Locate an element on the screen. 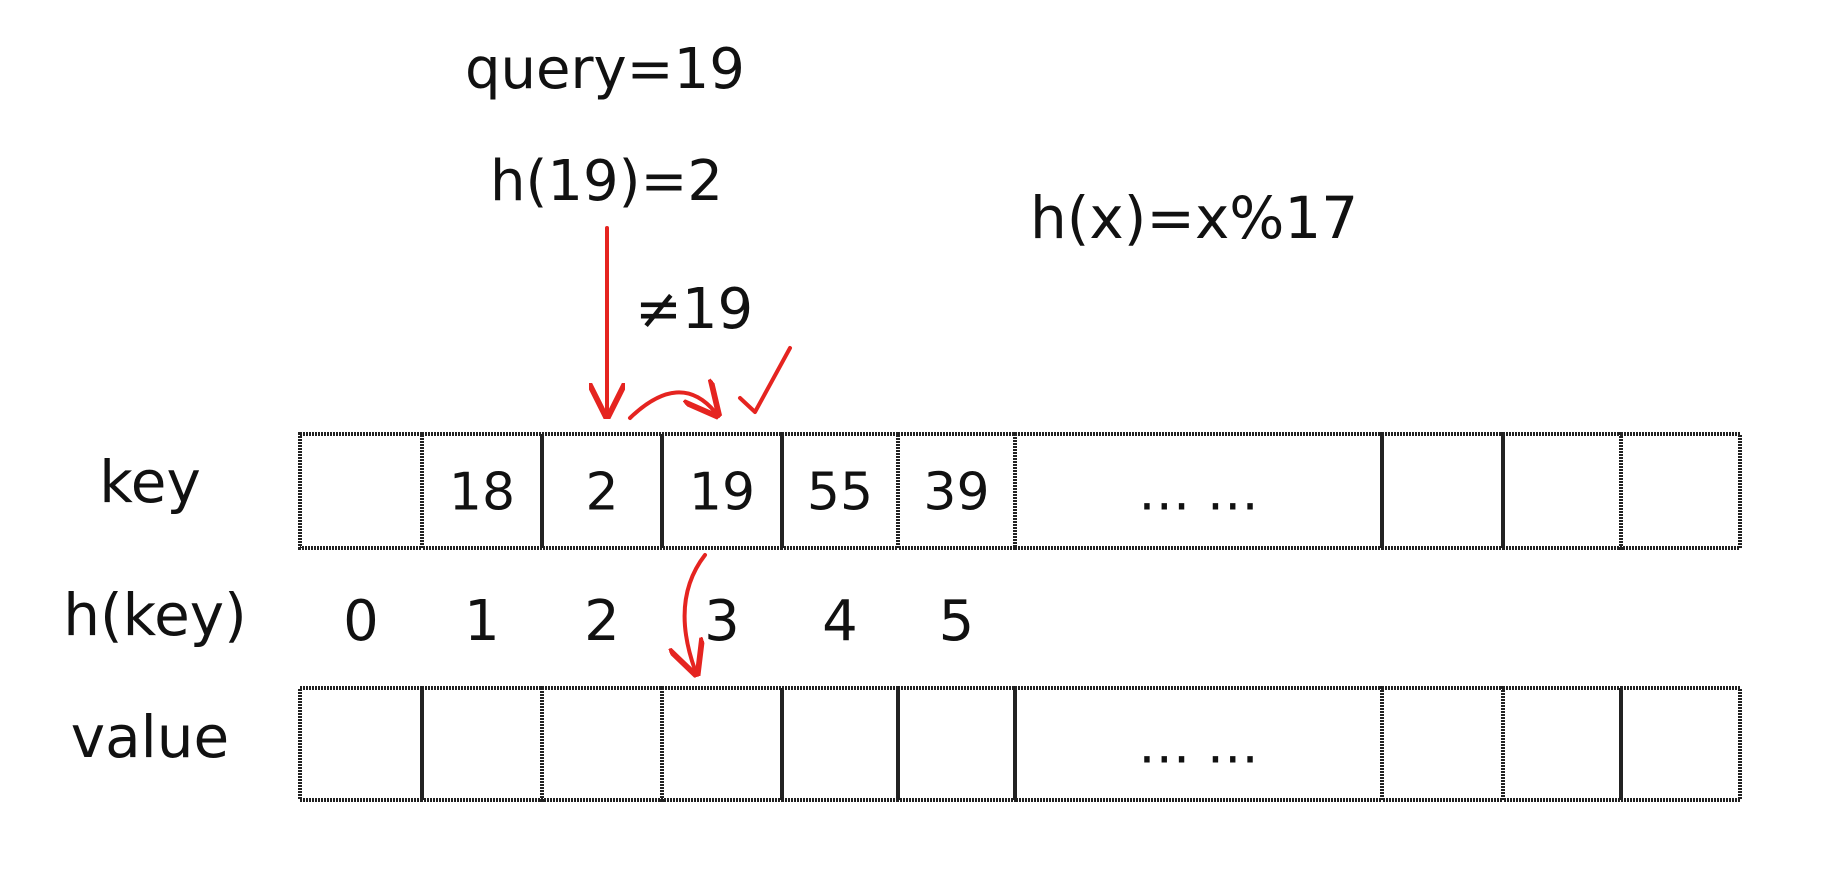 Image resolution: width=1844 pixels, height=881 pixels. key-cell-text: 19 is located at coordinates (722, 493).